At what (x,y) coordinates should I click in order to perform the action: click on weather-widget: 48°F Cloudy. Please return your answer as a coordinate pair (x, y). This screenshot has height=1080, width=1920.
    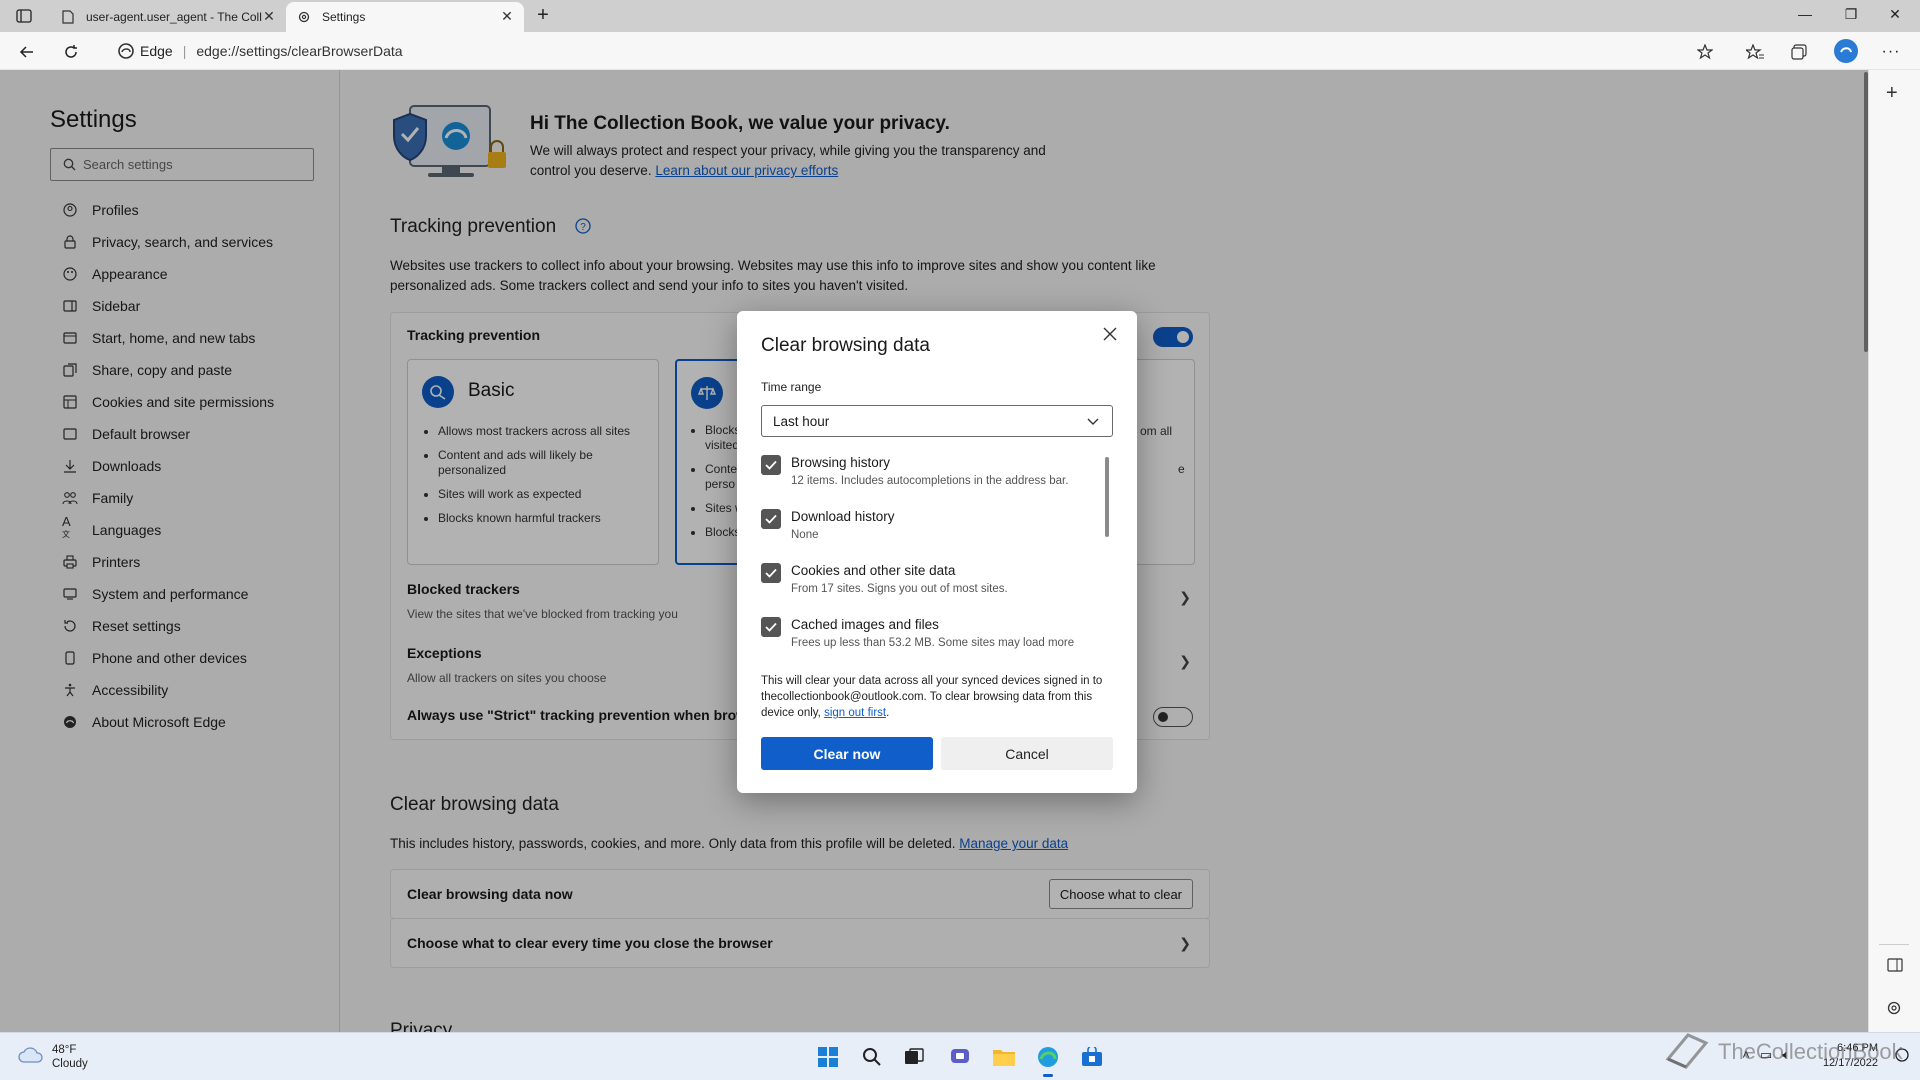
    Looking at the image, I should click on (53, 1057).